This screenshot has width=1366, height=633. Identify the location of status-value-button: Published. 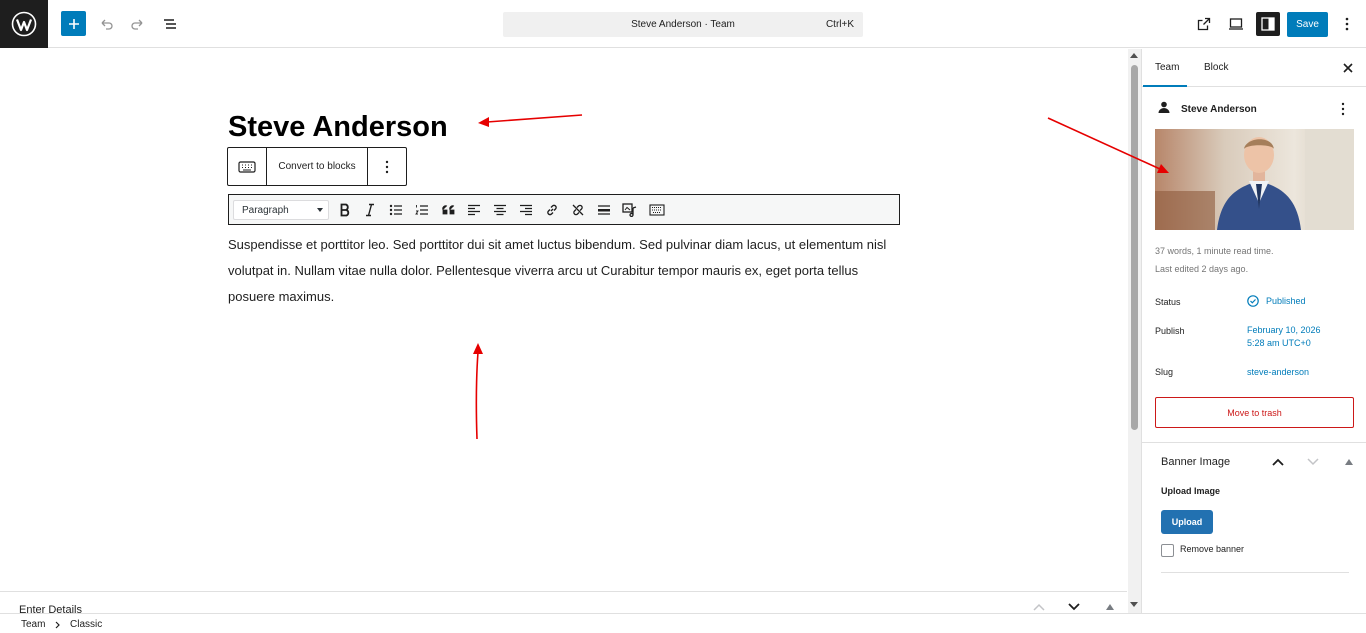
(1276, 301).